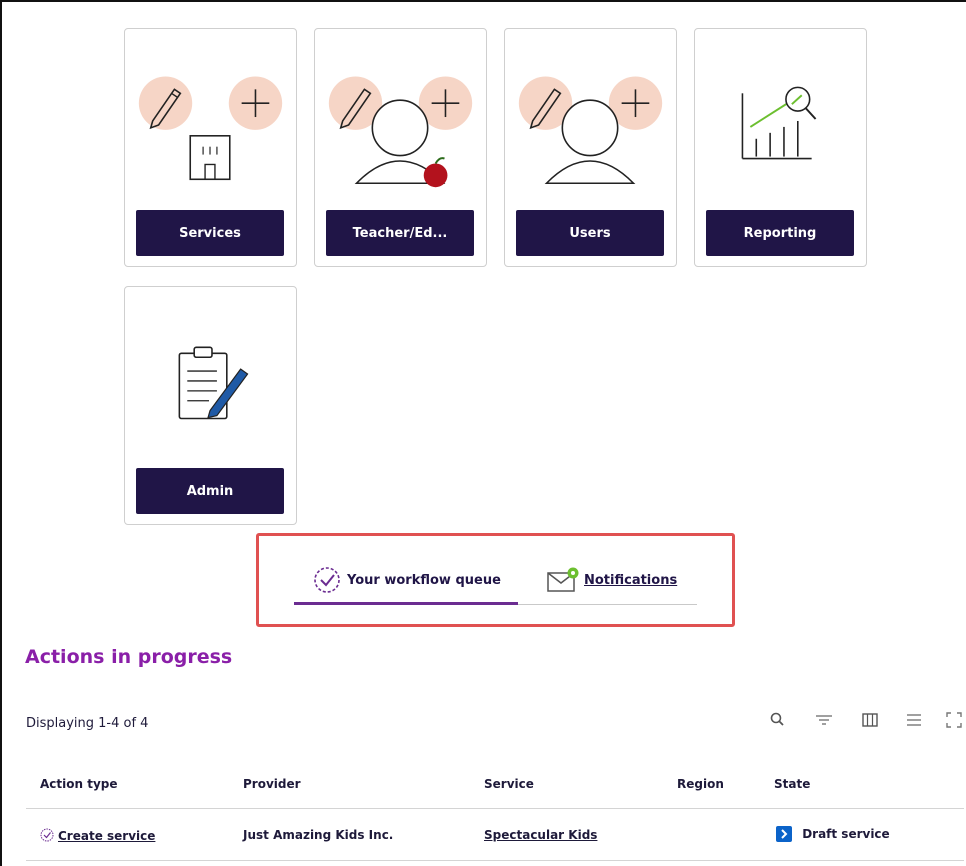 Image resolution: width=966 pixels, height=866 pixels. Describe the element at coordinates (563, 579) in the screenshot. I see `envelope-icon` at that location.